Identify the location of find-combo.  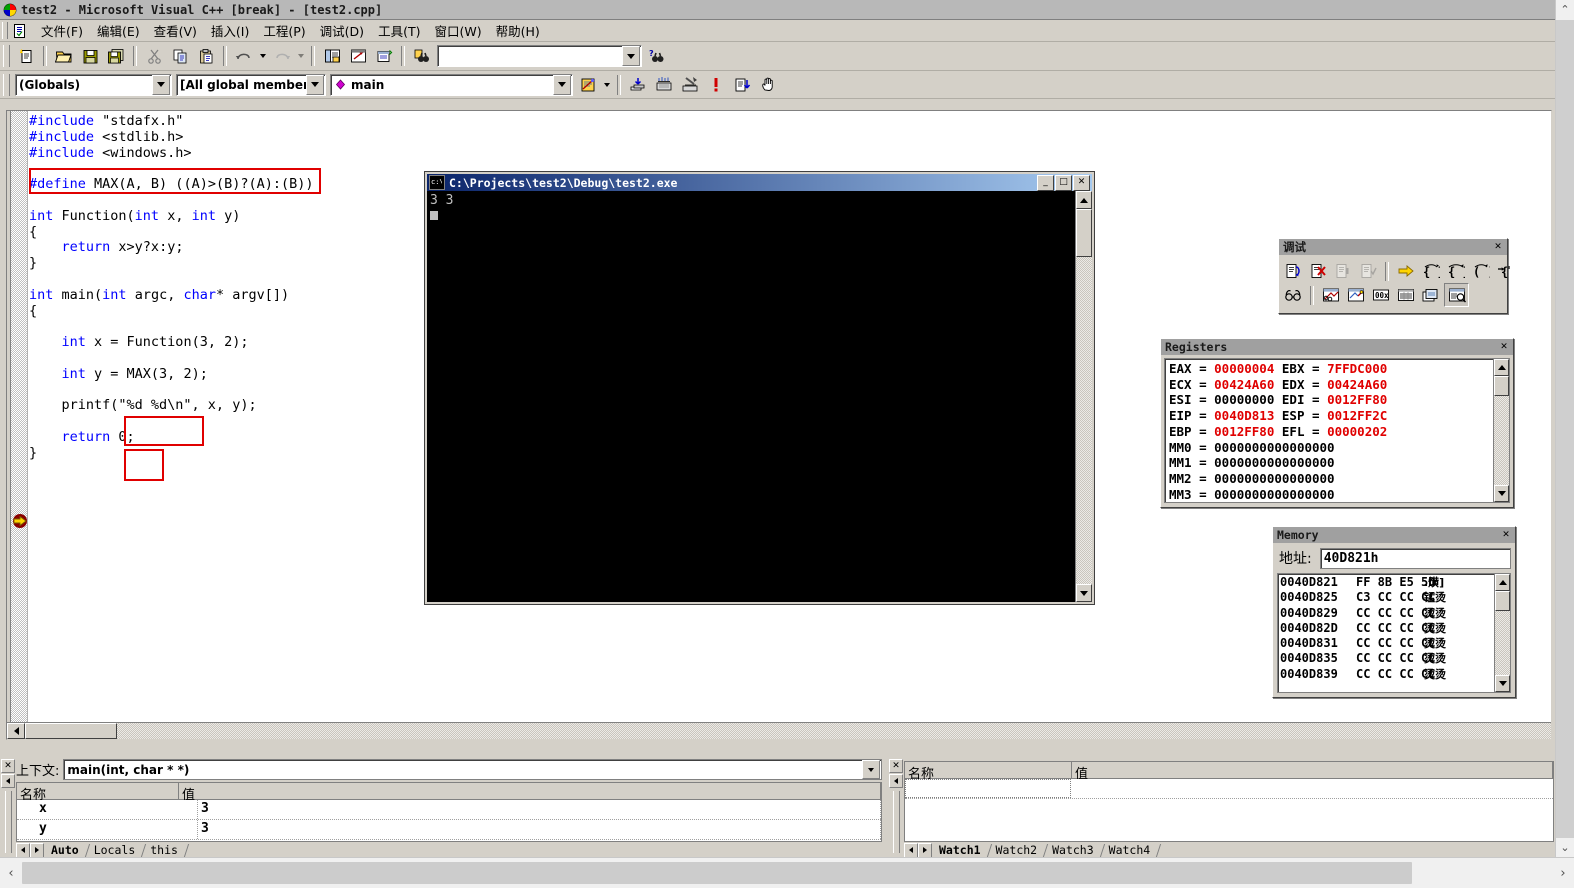
(539, 56).